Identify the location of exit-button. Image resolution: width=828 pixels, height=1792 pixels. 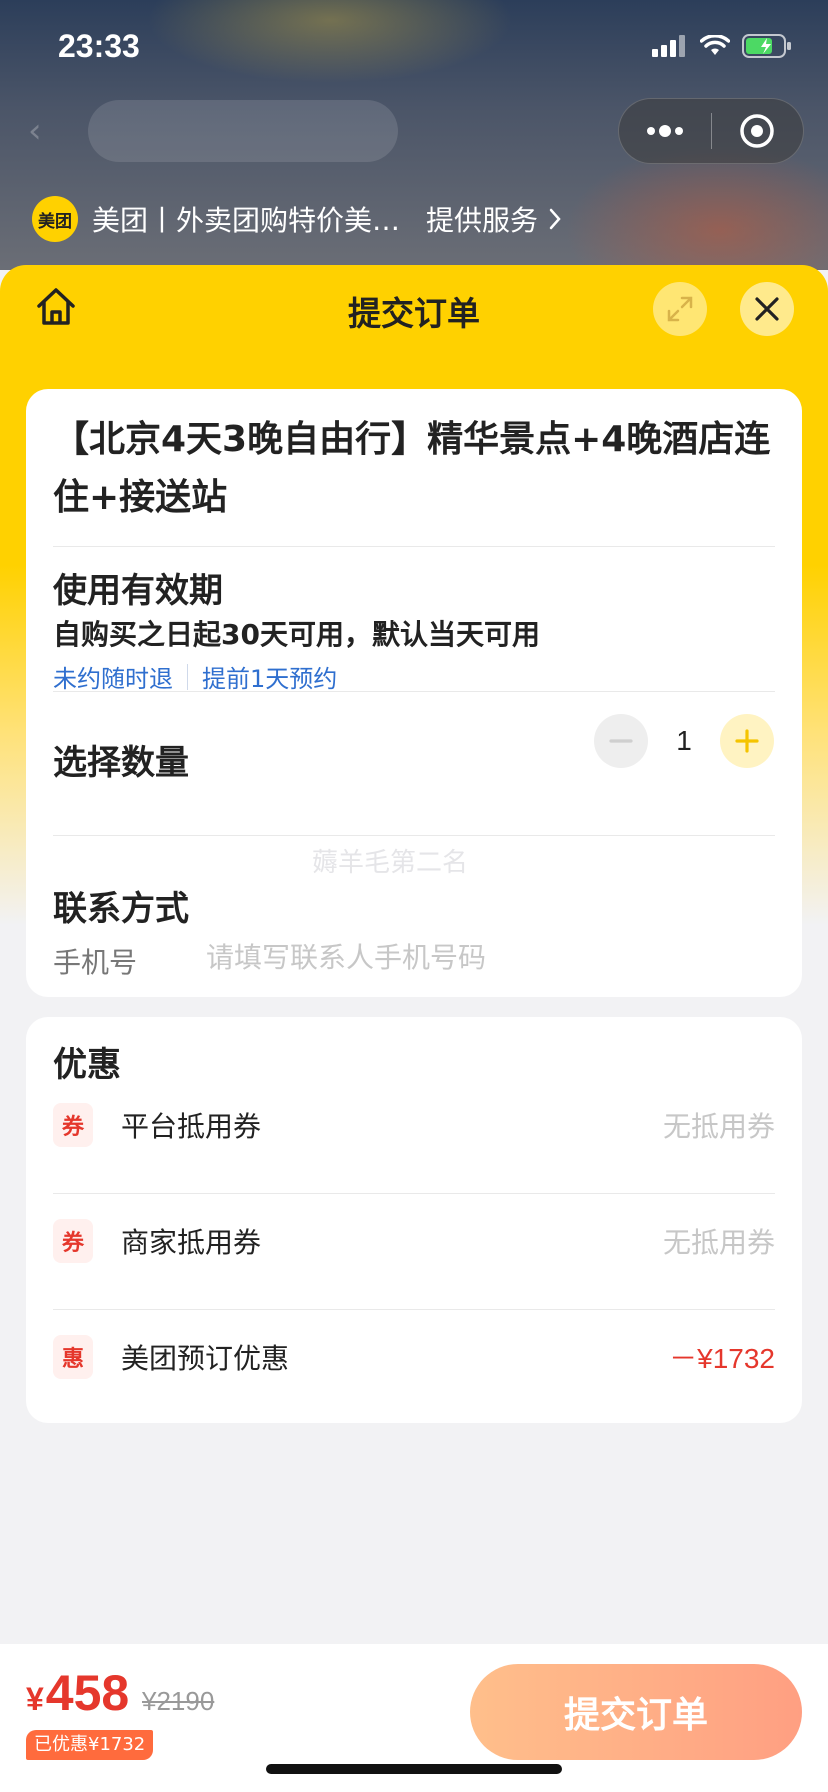
(758, 131).